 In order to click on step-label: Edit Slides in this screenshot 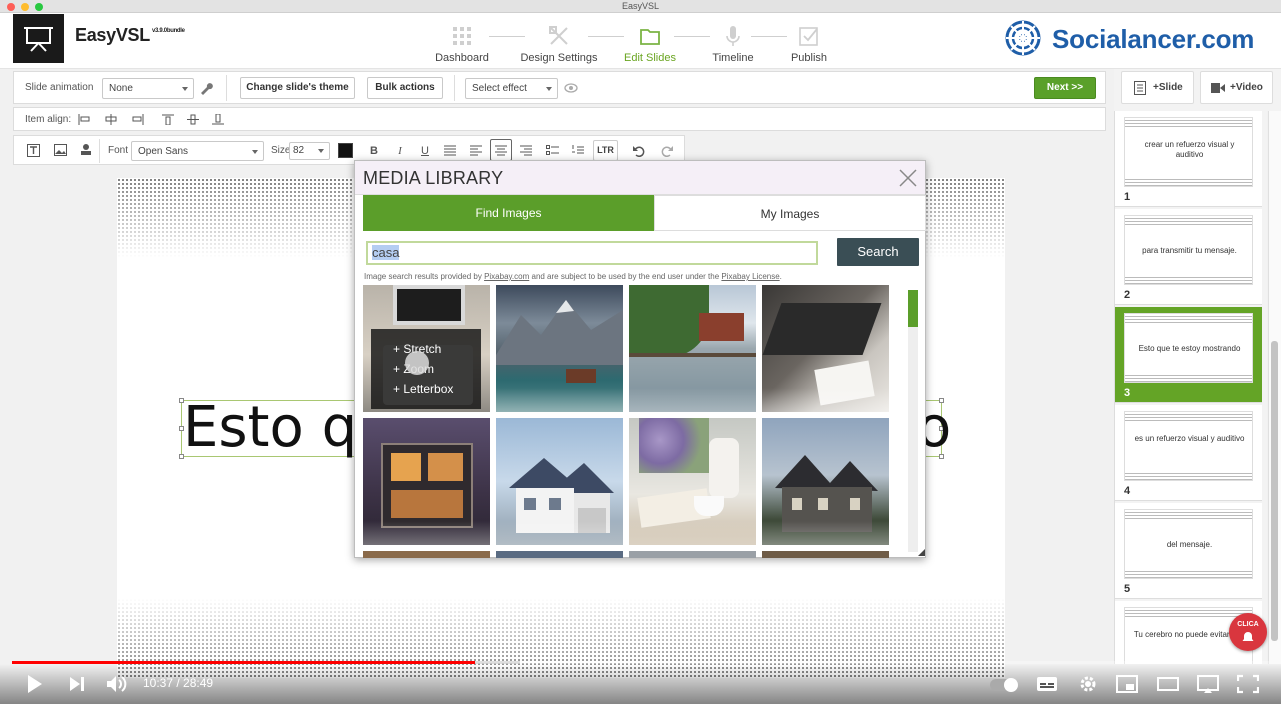, I will do `click(650, 58)`.